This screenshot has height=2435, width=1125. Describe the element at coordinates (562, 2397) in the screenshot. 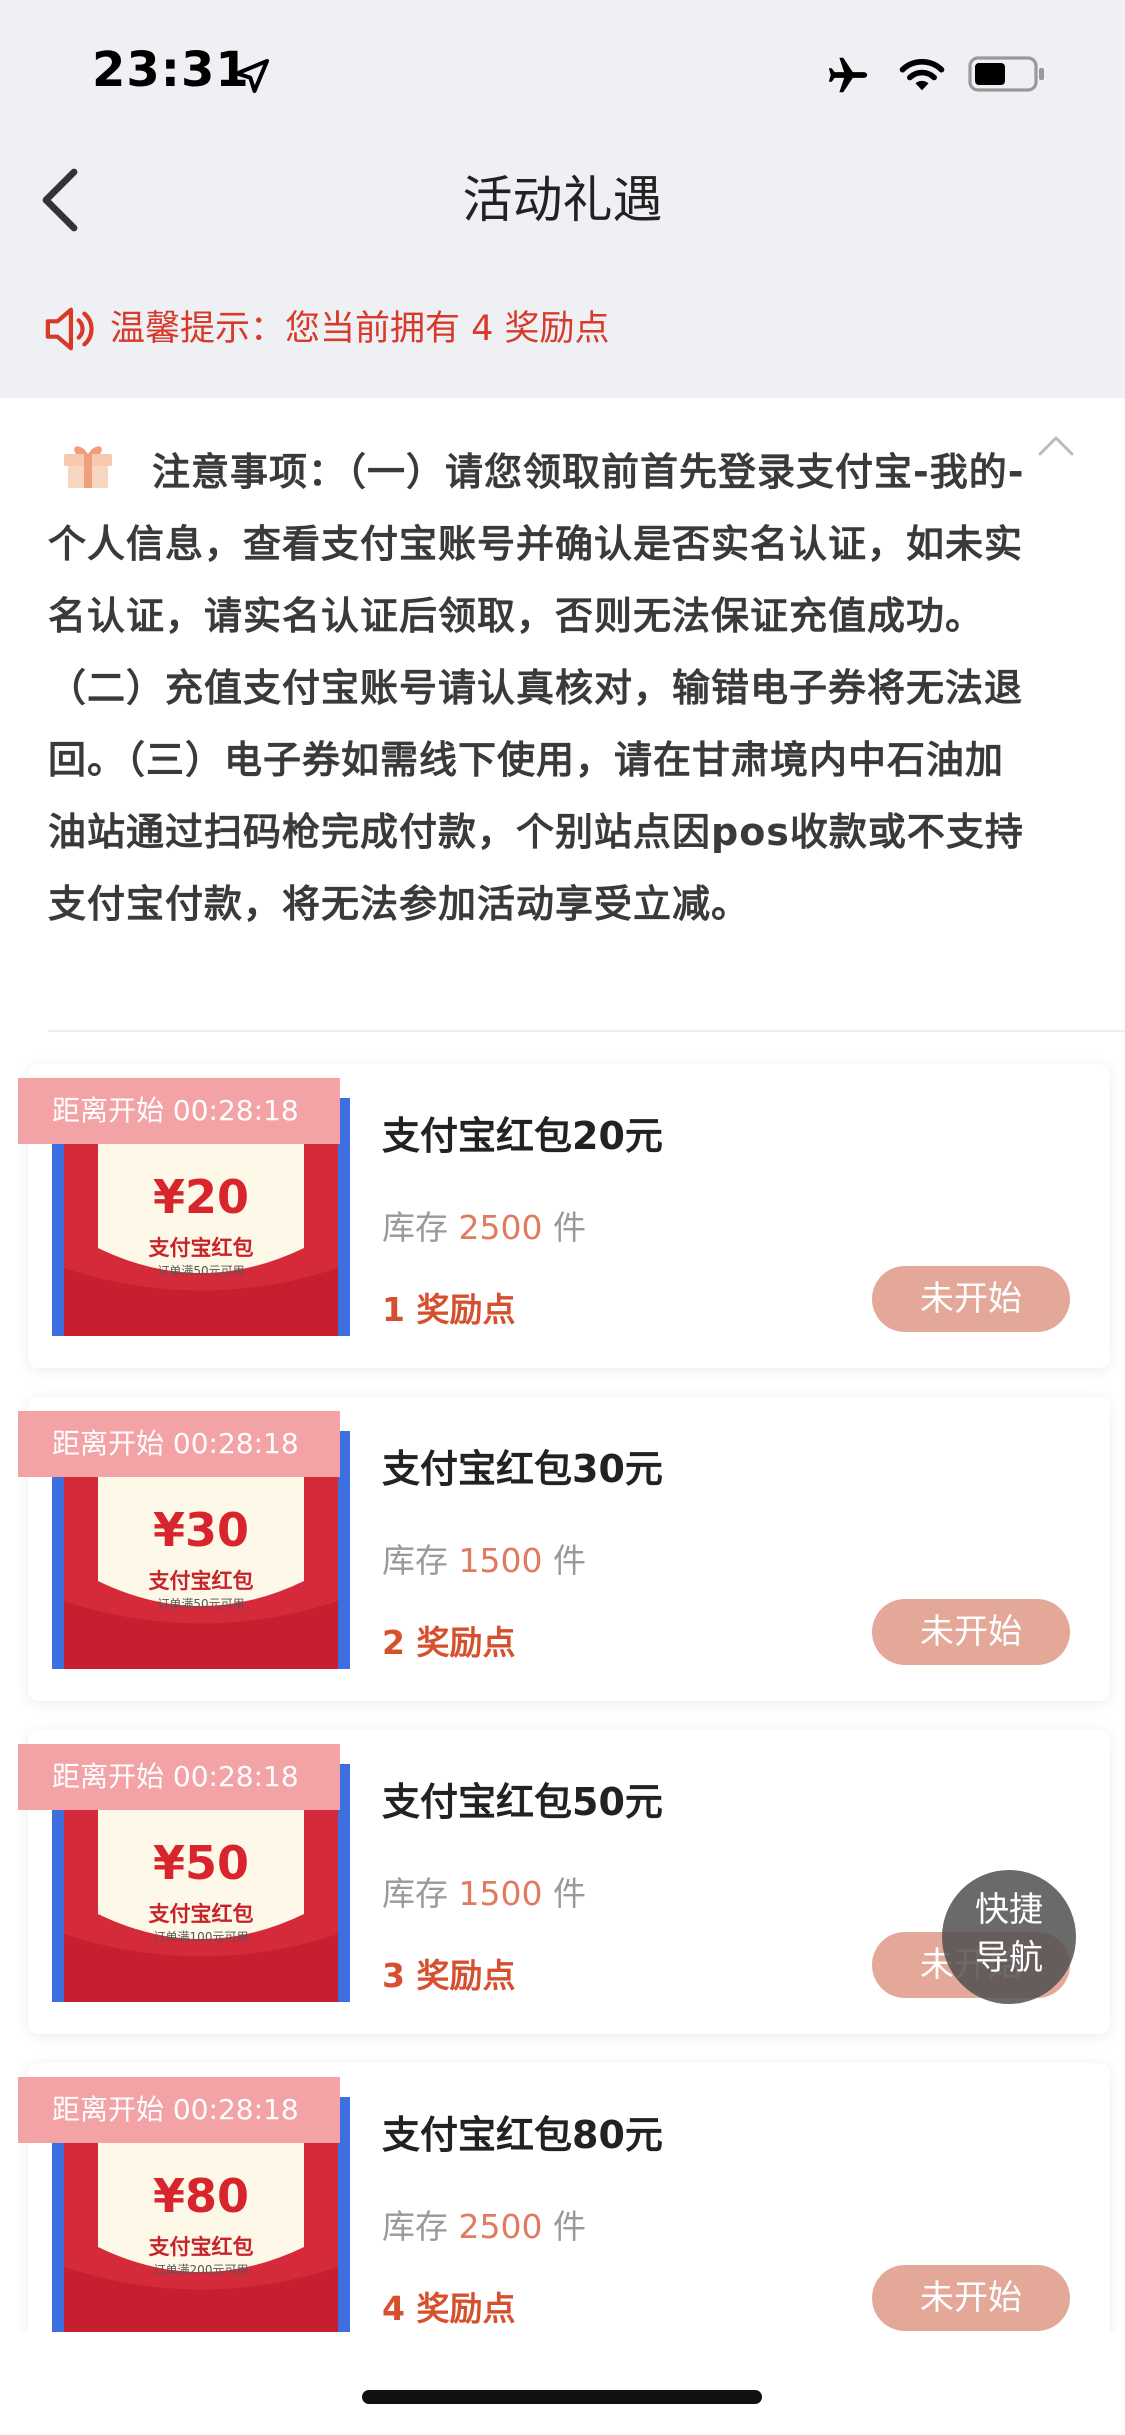

I see `home-indicator` at that location.